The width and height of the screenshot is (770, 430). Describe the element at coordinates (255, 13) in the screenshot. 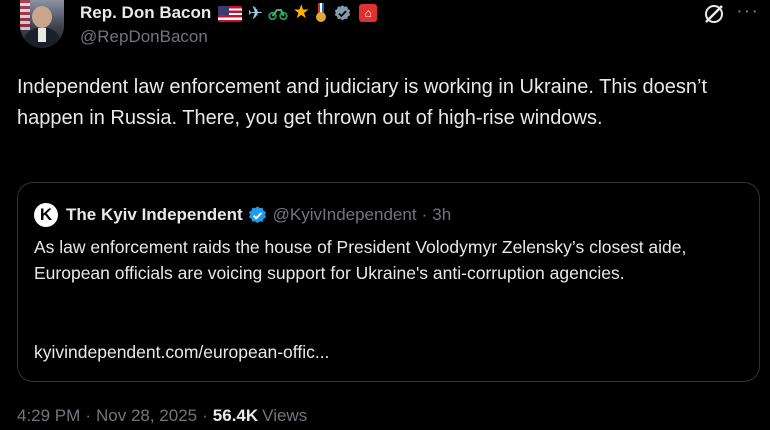

I see `airplane-icon: ✈` at that location.